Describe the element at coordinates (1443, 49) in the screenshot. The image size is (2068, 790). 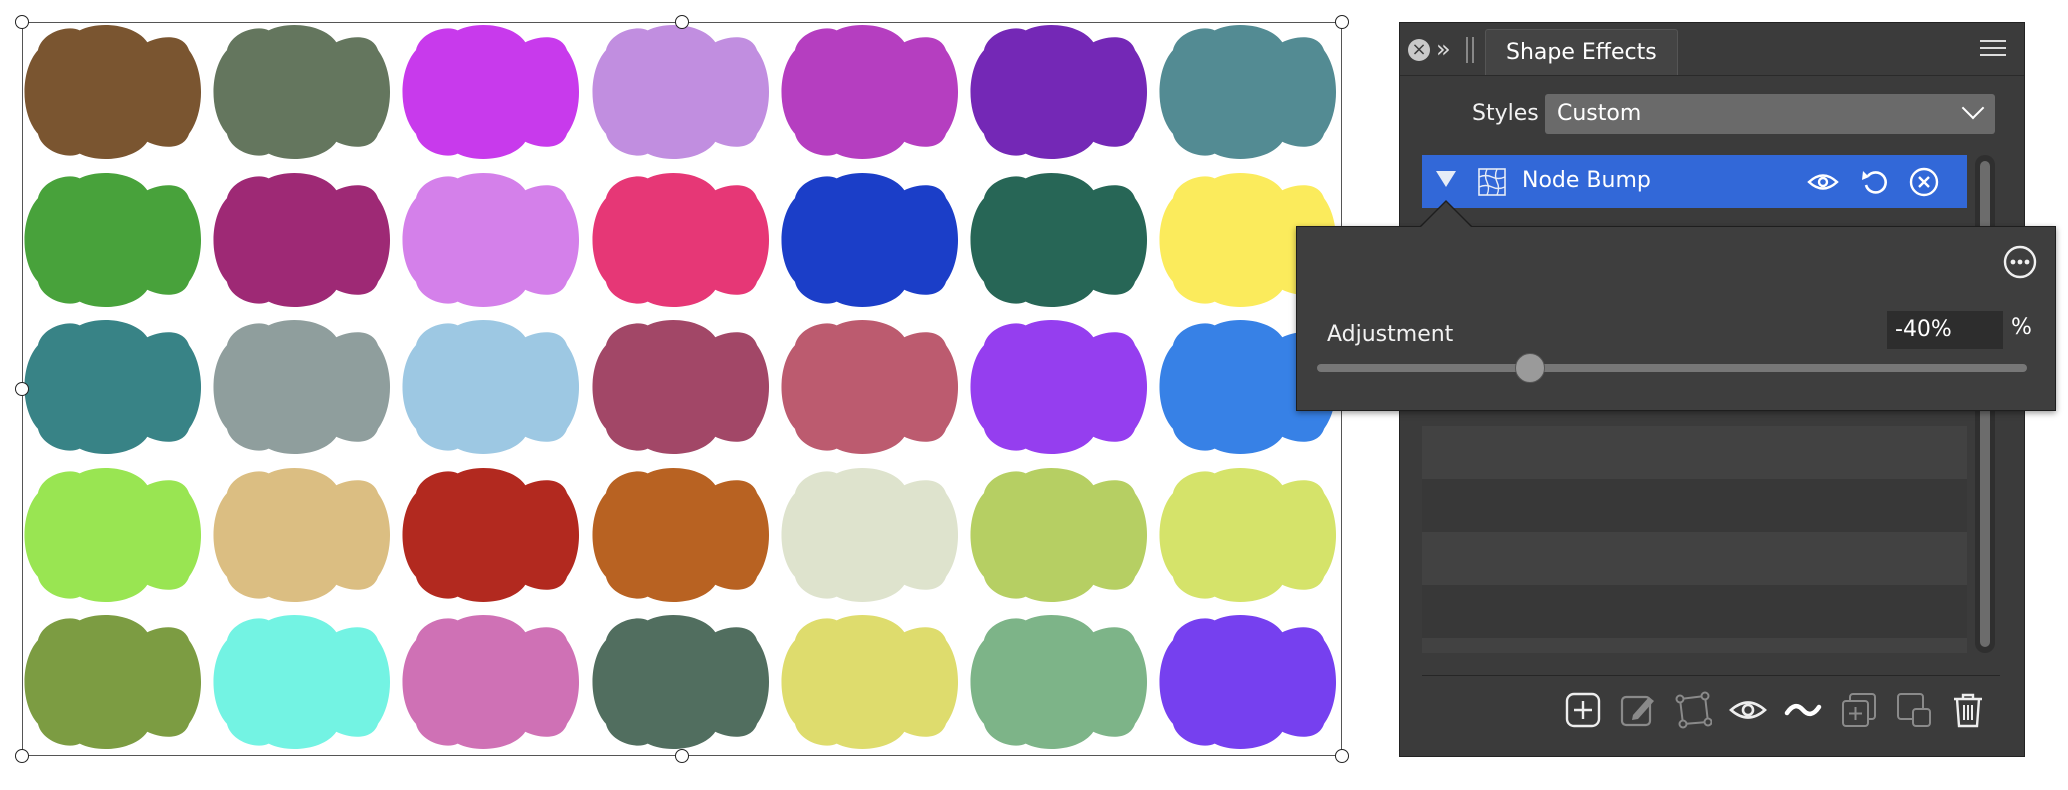
I see `collapse-icon: »` at that location.